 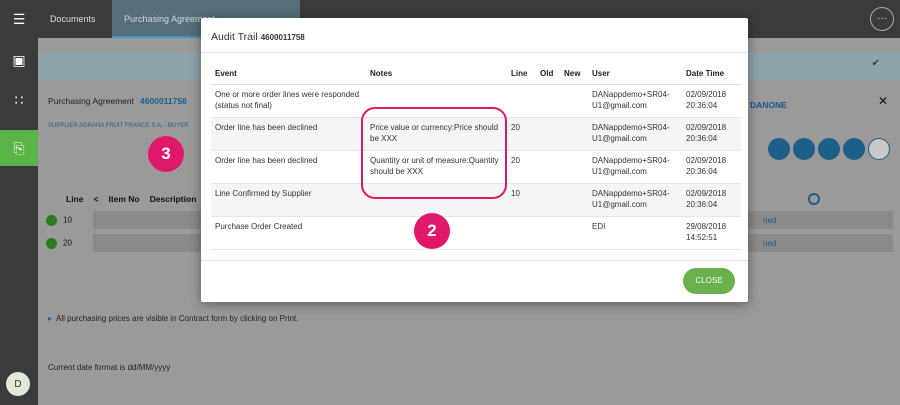 I want to click on more-options-icon: ···, so click(x=882, y=19).